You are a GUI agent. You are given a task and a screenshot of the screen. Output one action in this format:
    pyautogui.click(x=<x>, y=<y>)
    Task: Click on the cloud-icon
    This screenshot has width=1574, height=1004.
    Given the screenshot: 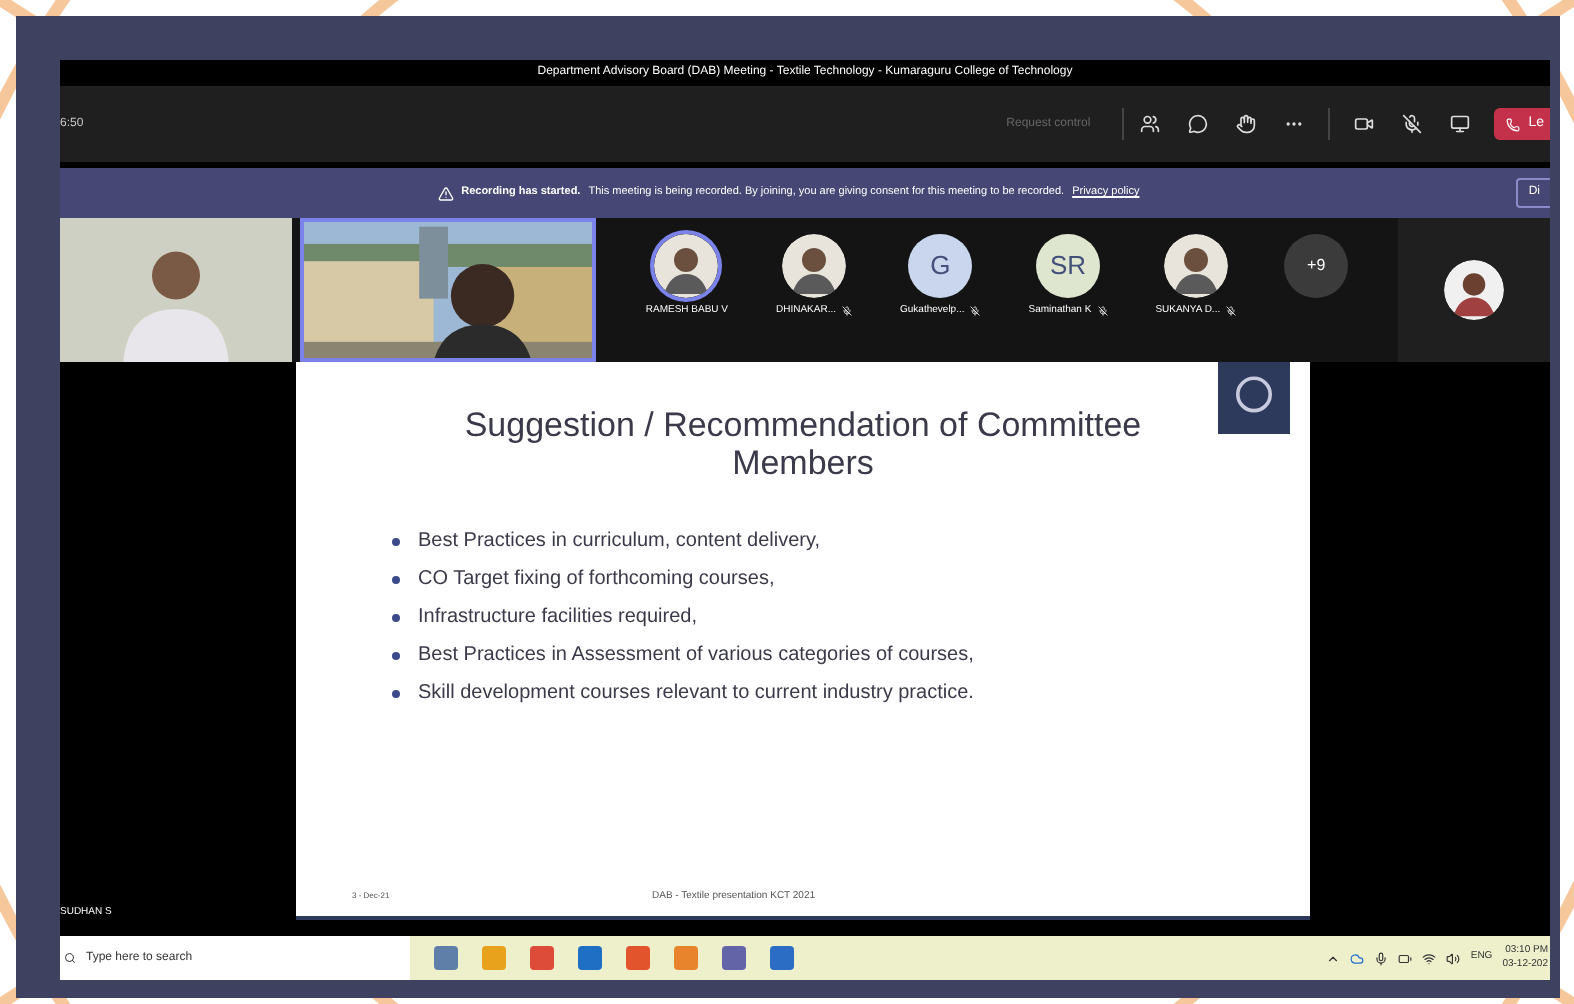 What is the action you would take?
    pyautogui.click(x=1357, y=958)
    